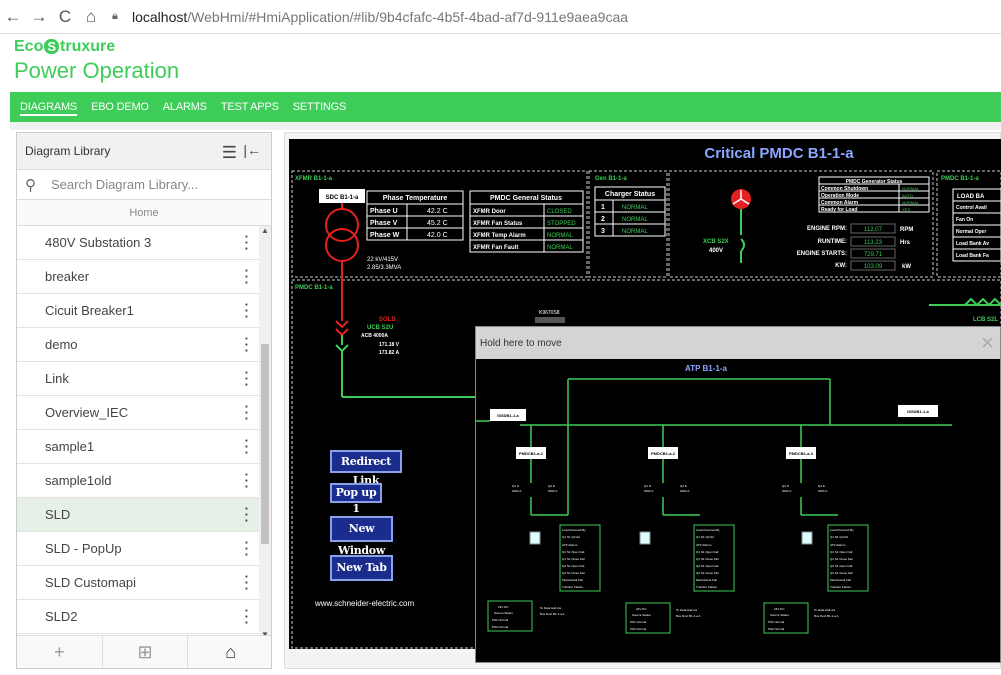  Describe the element at coordinates (144, 151) in the screenshot. I see `library-header: Diagram Library ☰ |←` at that location.